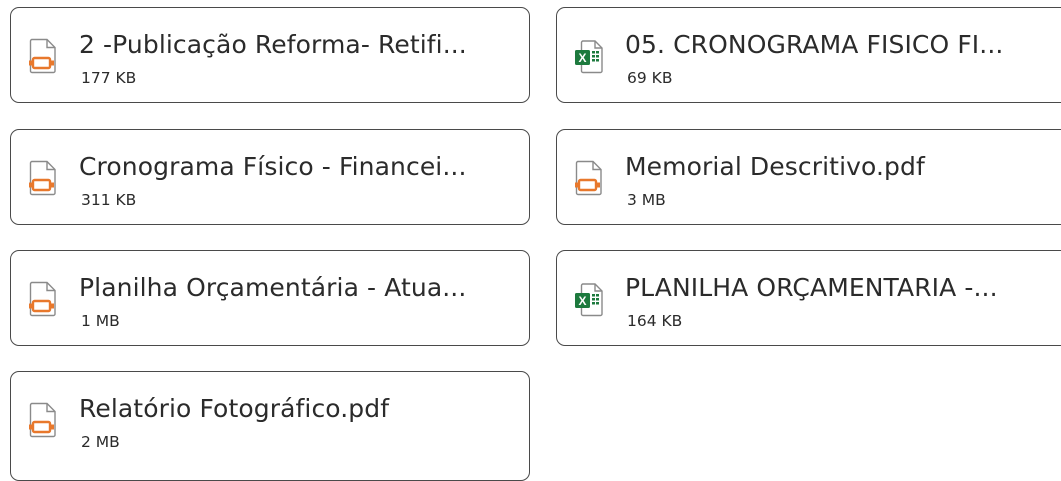 Image resolution: width=1061 pixels, height=481 pixels. What do you see at coordinates (109, 78) in the screenshot?
I see `file-size: 177 KB` at bounding box center [109, 78].